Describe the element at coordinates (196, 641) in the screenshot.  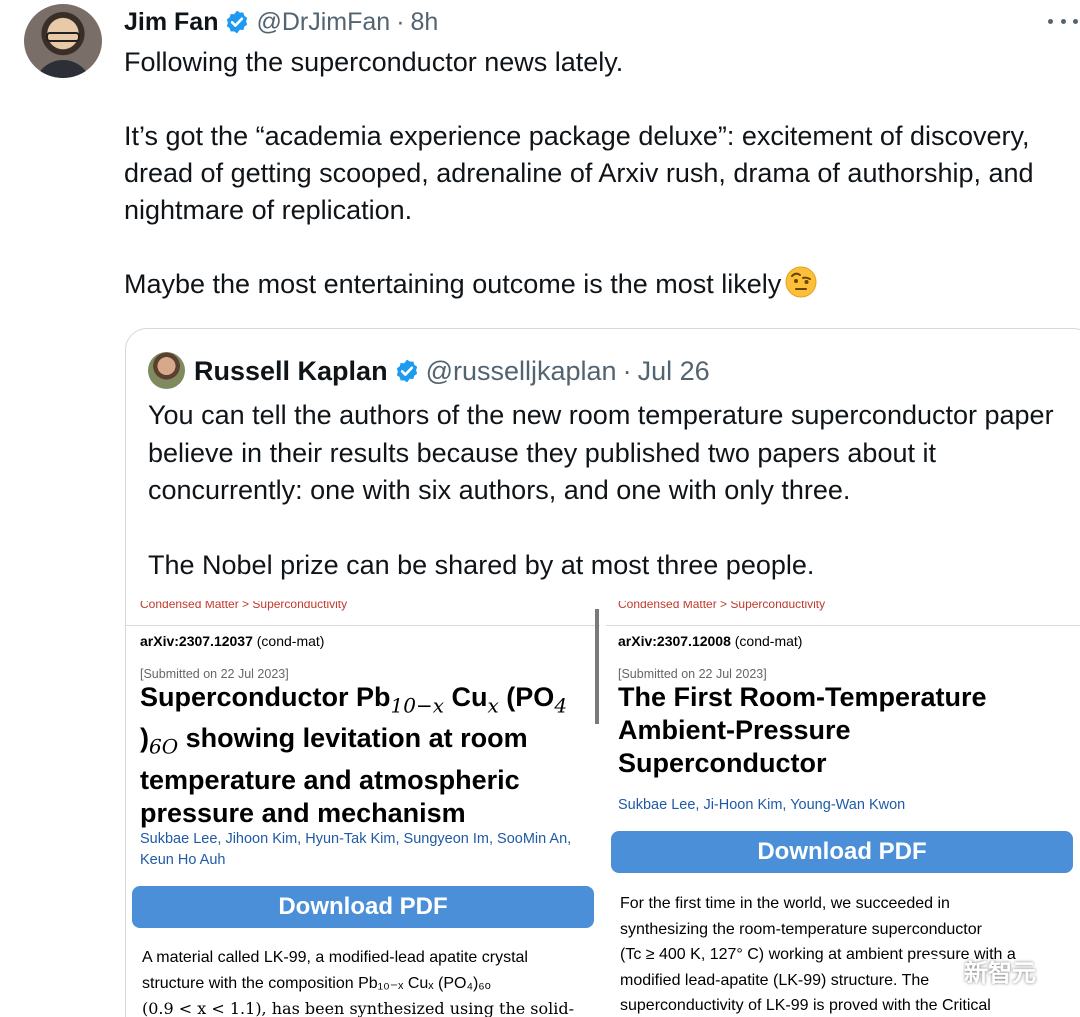
I see `arxiv-number: arXiv:2307.12037` at that location.